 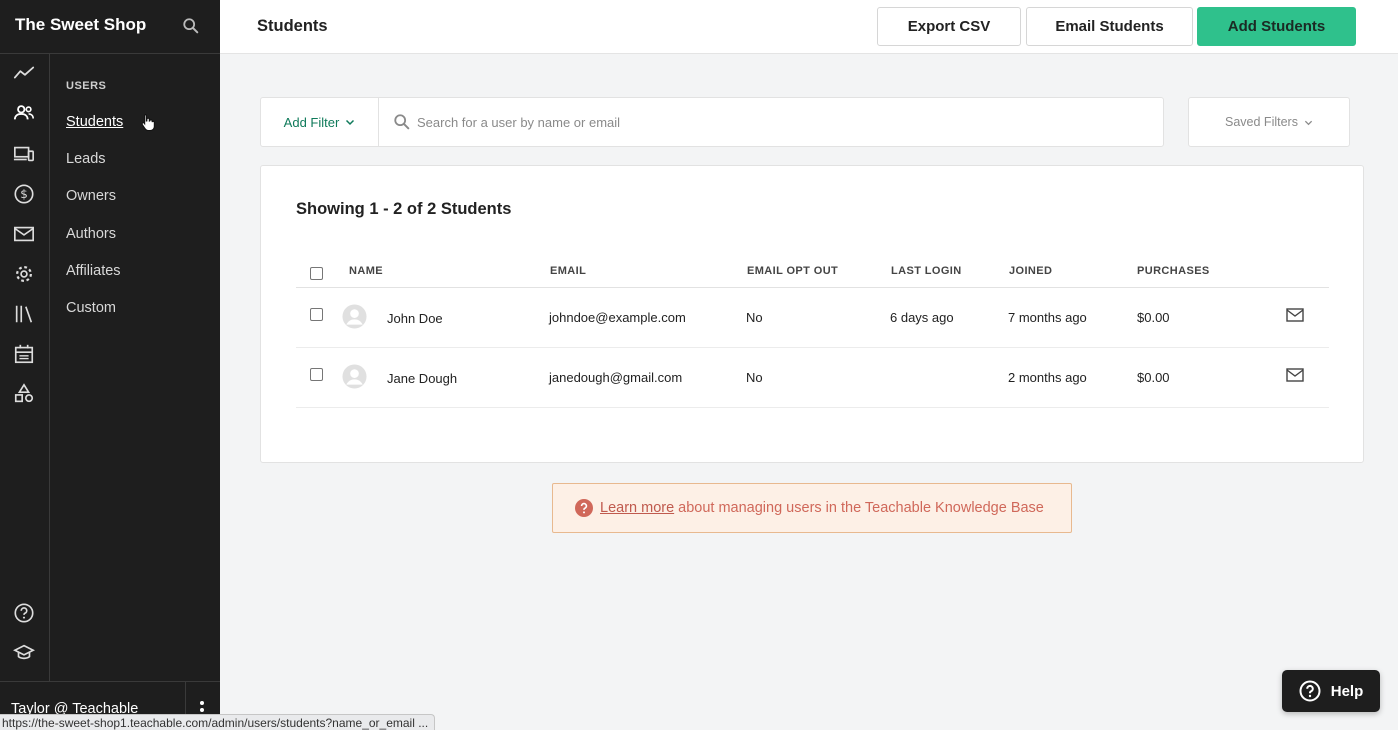 I want to click on help-button: Help, so click(x=1331, y=691).